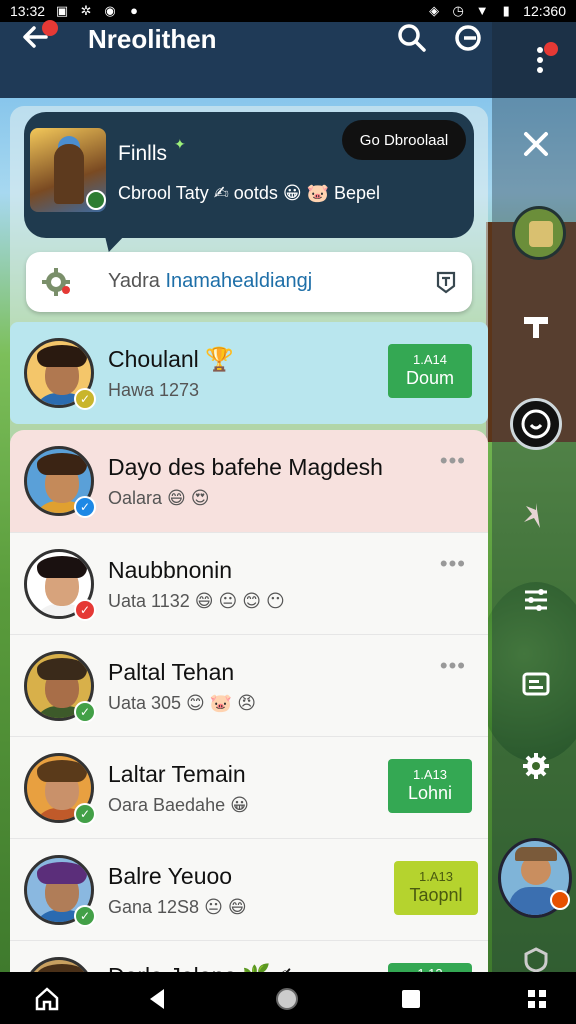  Describe the element at coordinates (249, 889) in the screenshot. I see `conversation-row: ✓ Balre Yeuoo Gana 12S8 😐 😄 1.A13 Taopnl` at that location.